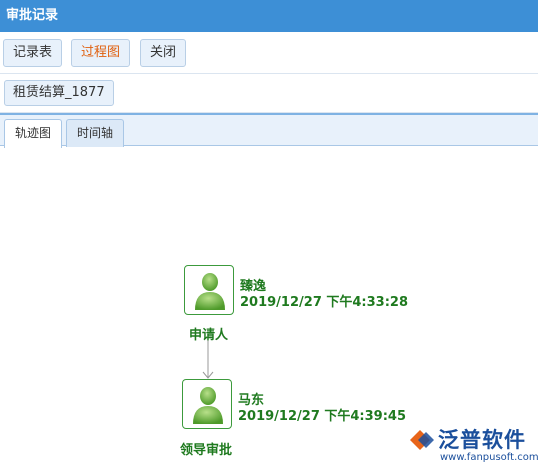 The height and width of the screenshot is (471, 538). I want to click on document-name: 租赁结算_1877, so click(59, 93).